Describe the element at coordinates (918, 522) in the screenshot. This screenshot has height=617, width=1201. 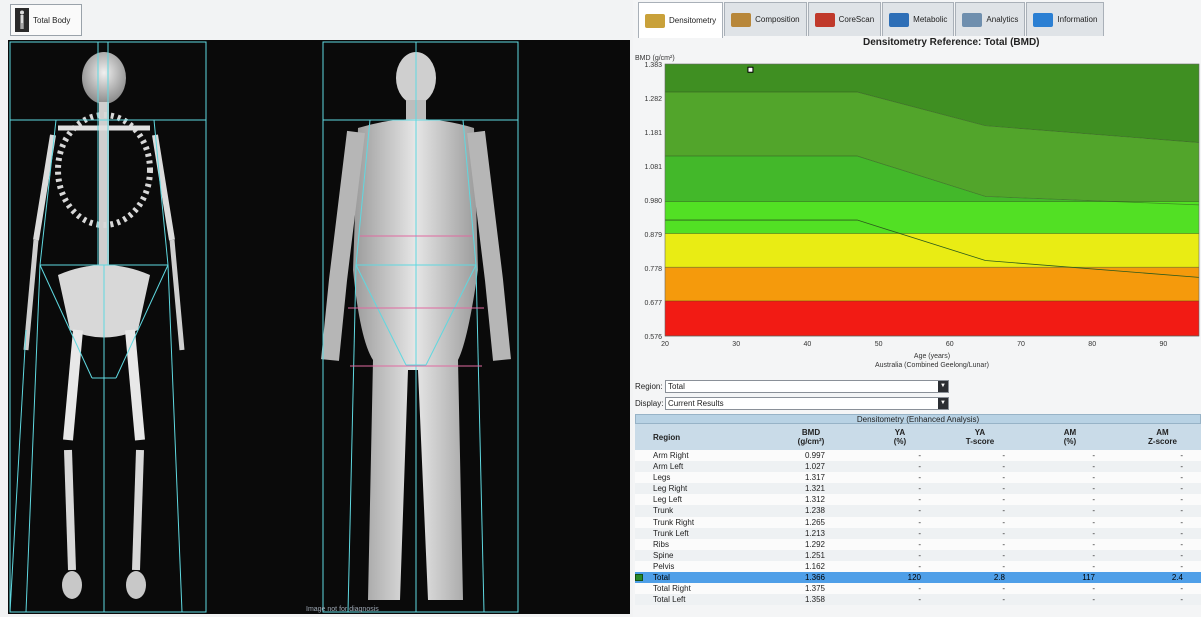
I see `table-row: Trunk Right 1.265 - - - -` at that location.